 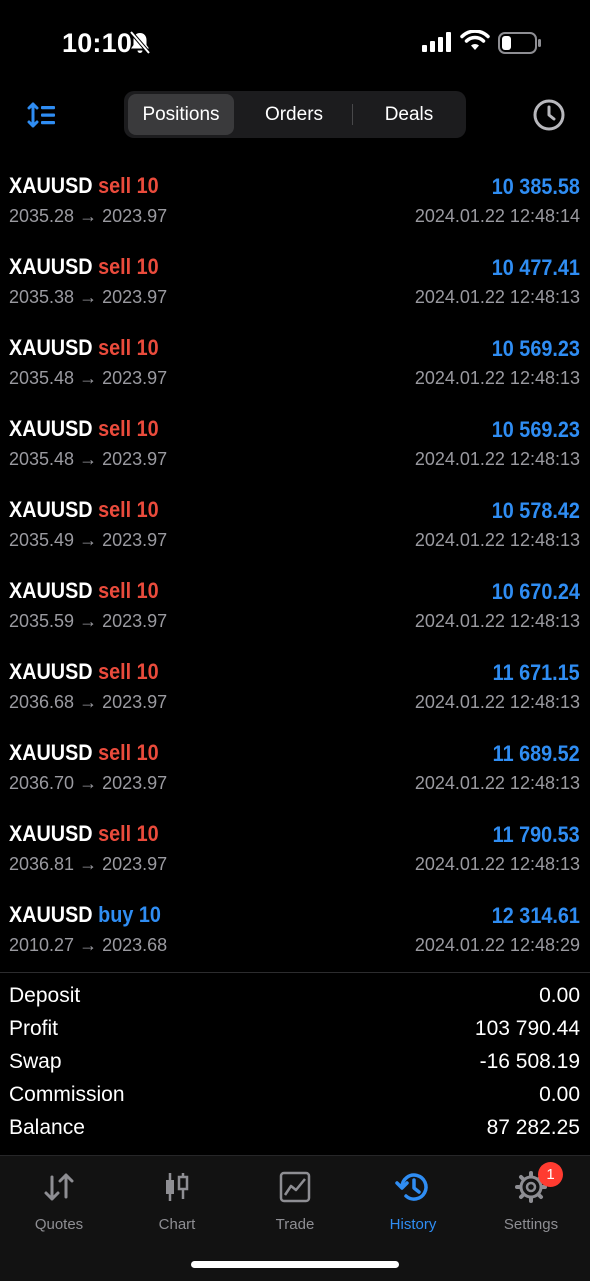 I want to click on summary-value: -16 508.19, so click(x=529, y=1061).